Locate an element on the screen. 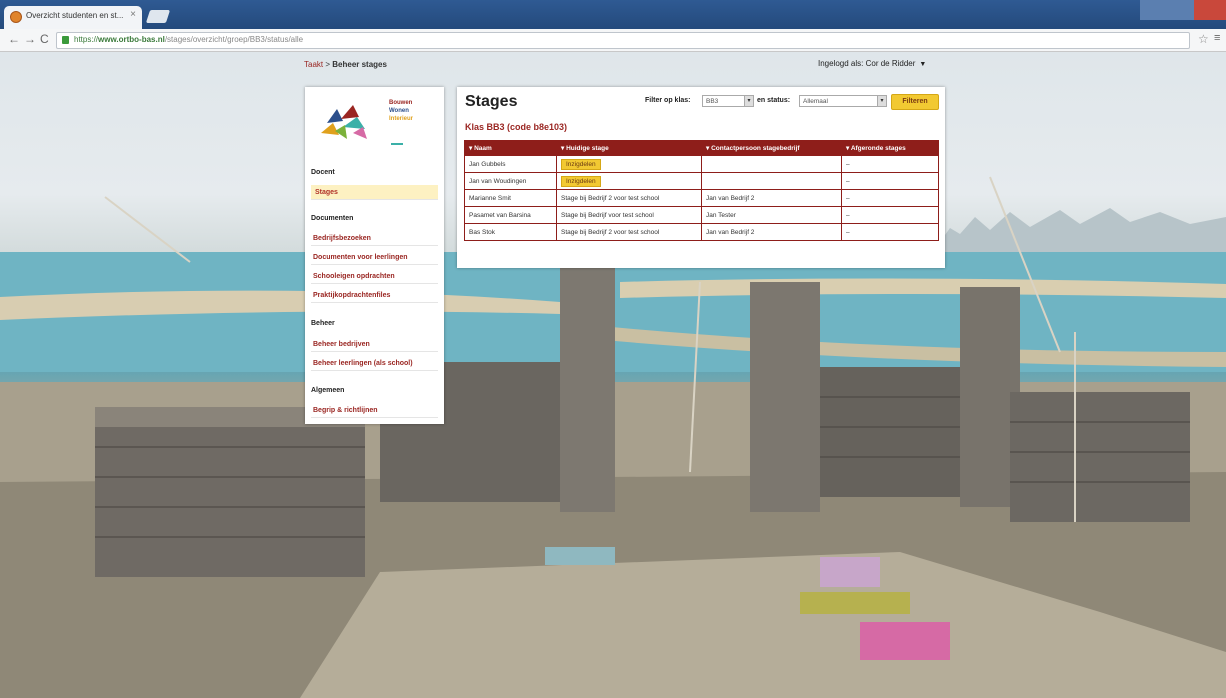 This screenshot has height=698, width=1226. section-heading-beheer: Beheer is located at coordinates (323, 323).